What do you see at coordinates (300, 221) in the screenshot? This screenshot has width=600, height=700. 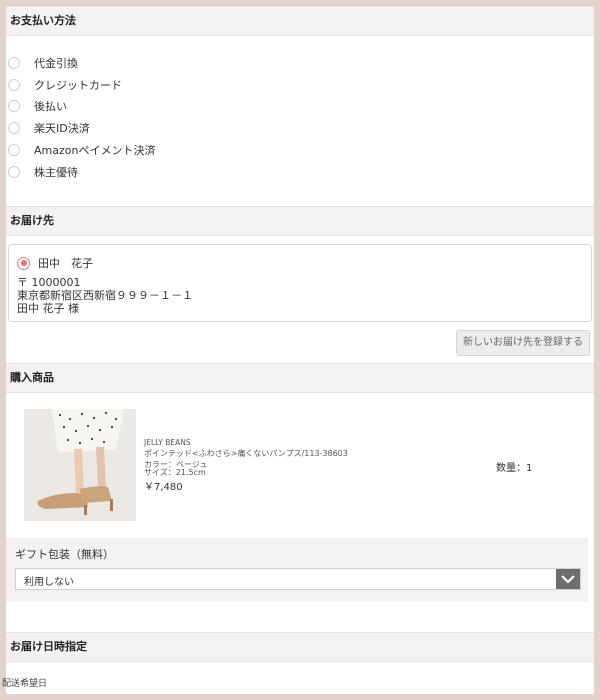 I see `delivery-section-header: お届け先` at bounding box center [300, 221].